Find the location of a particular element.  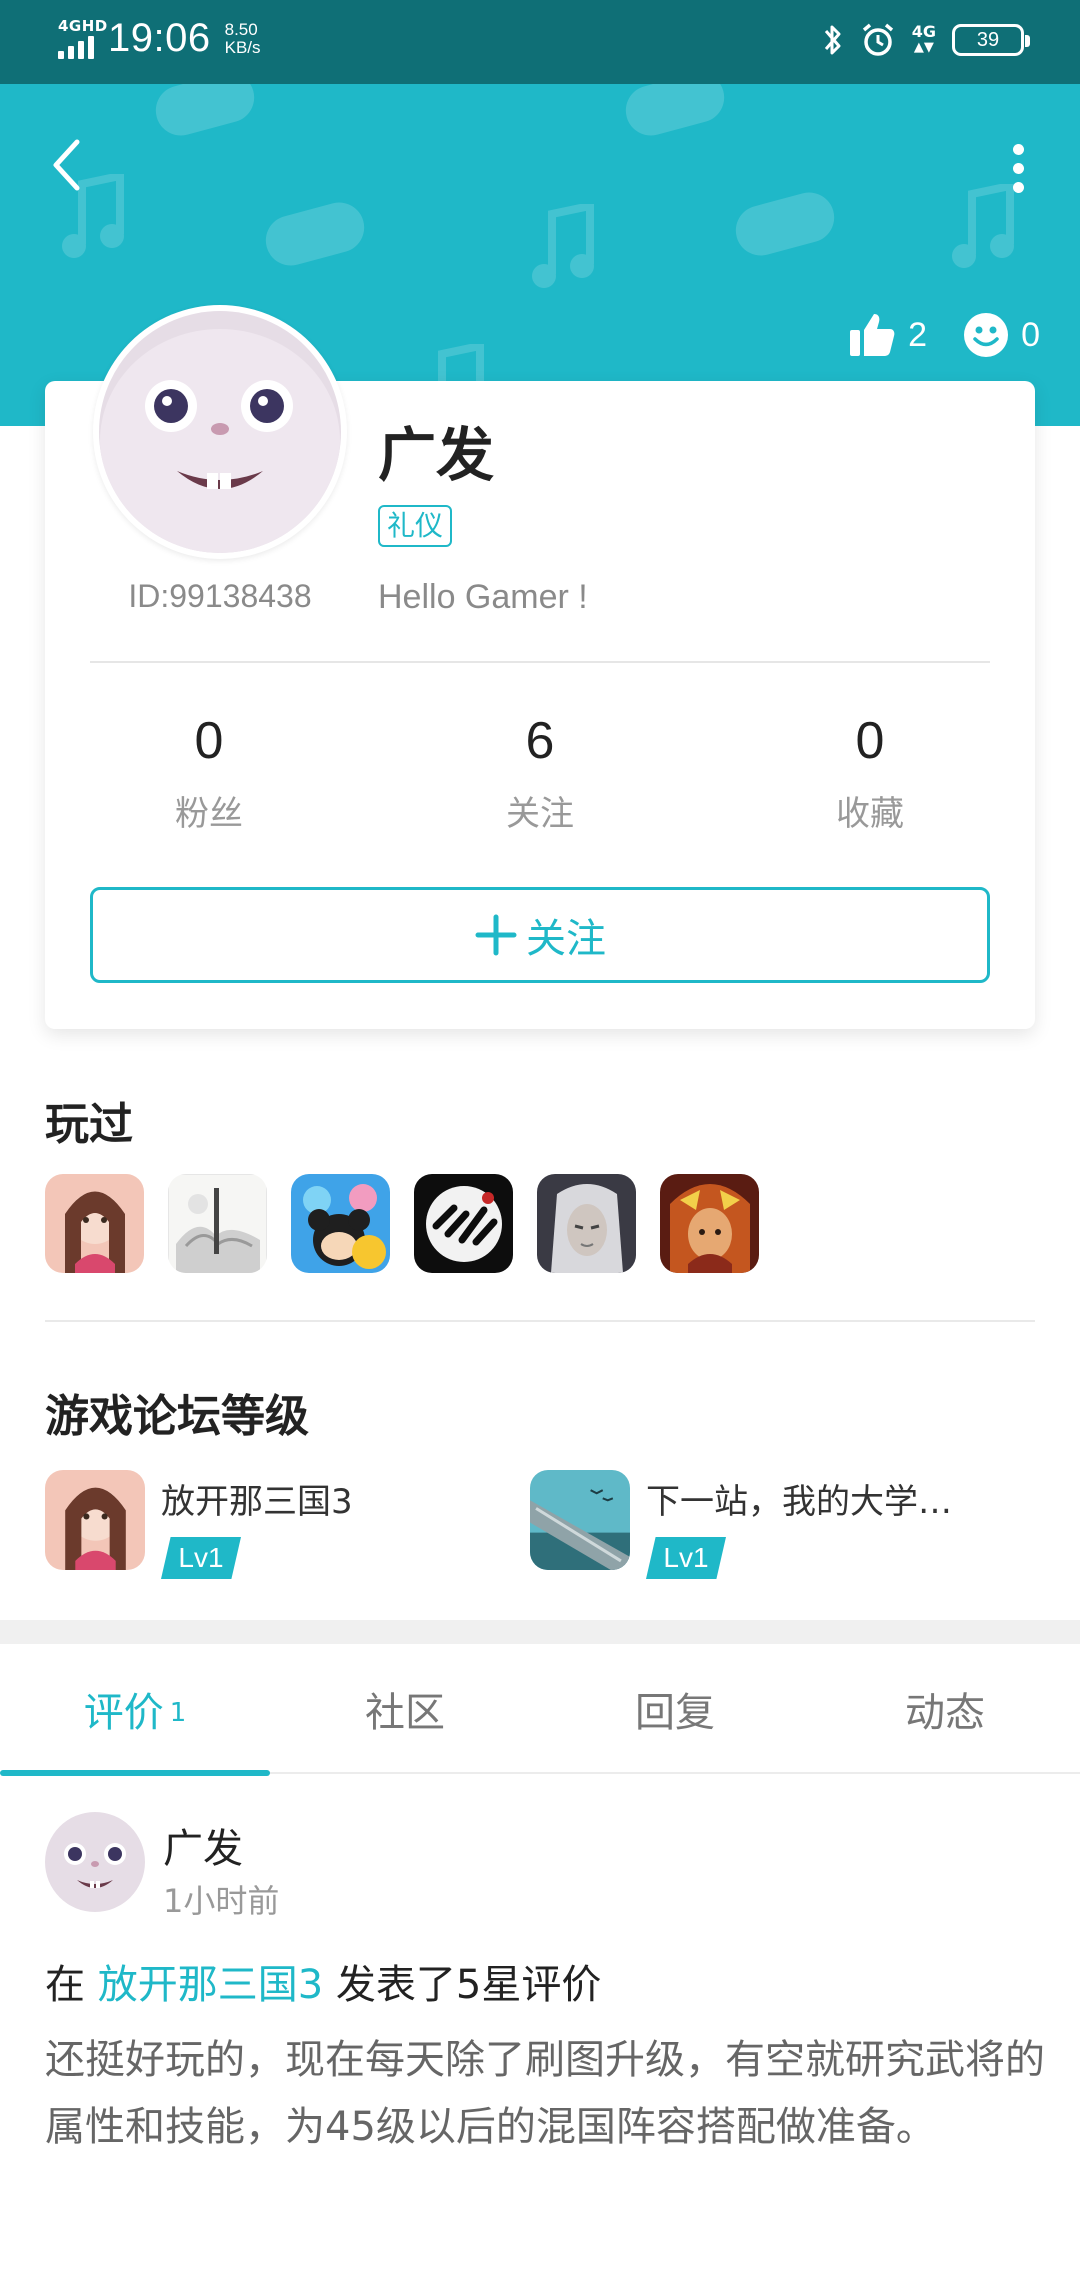

likes-count: 2 is located at coordinates (918, 334).